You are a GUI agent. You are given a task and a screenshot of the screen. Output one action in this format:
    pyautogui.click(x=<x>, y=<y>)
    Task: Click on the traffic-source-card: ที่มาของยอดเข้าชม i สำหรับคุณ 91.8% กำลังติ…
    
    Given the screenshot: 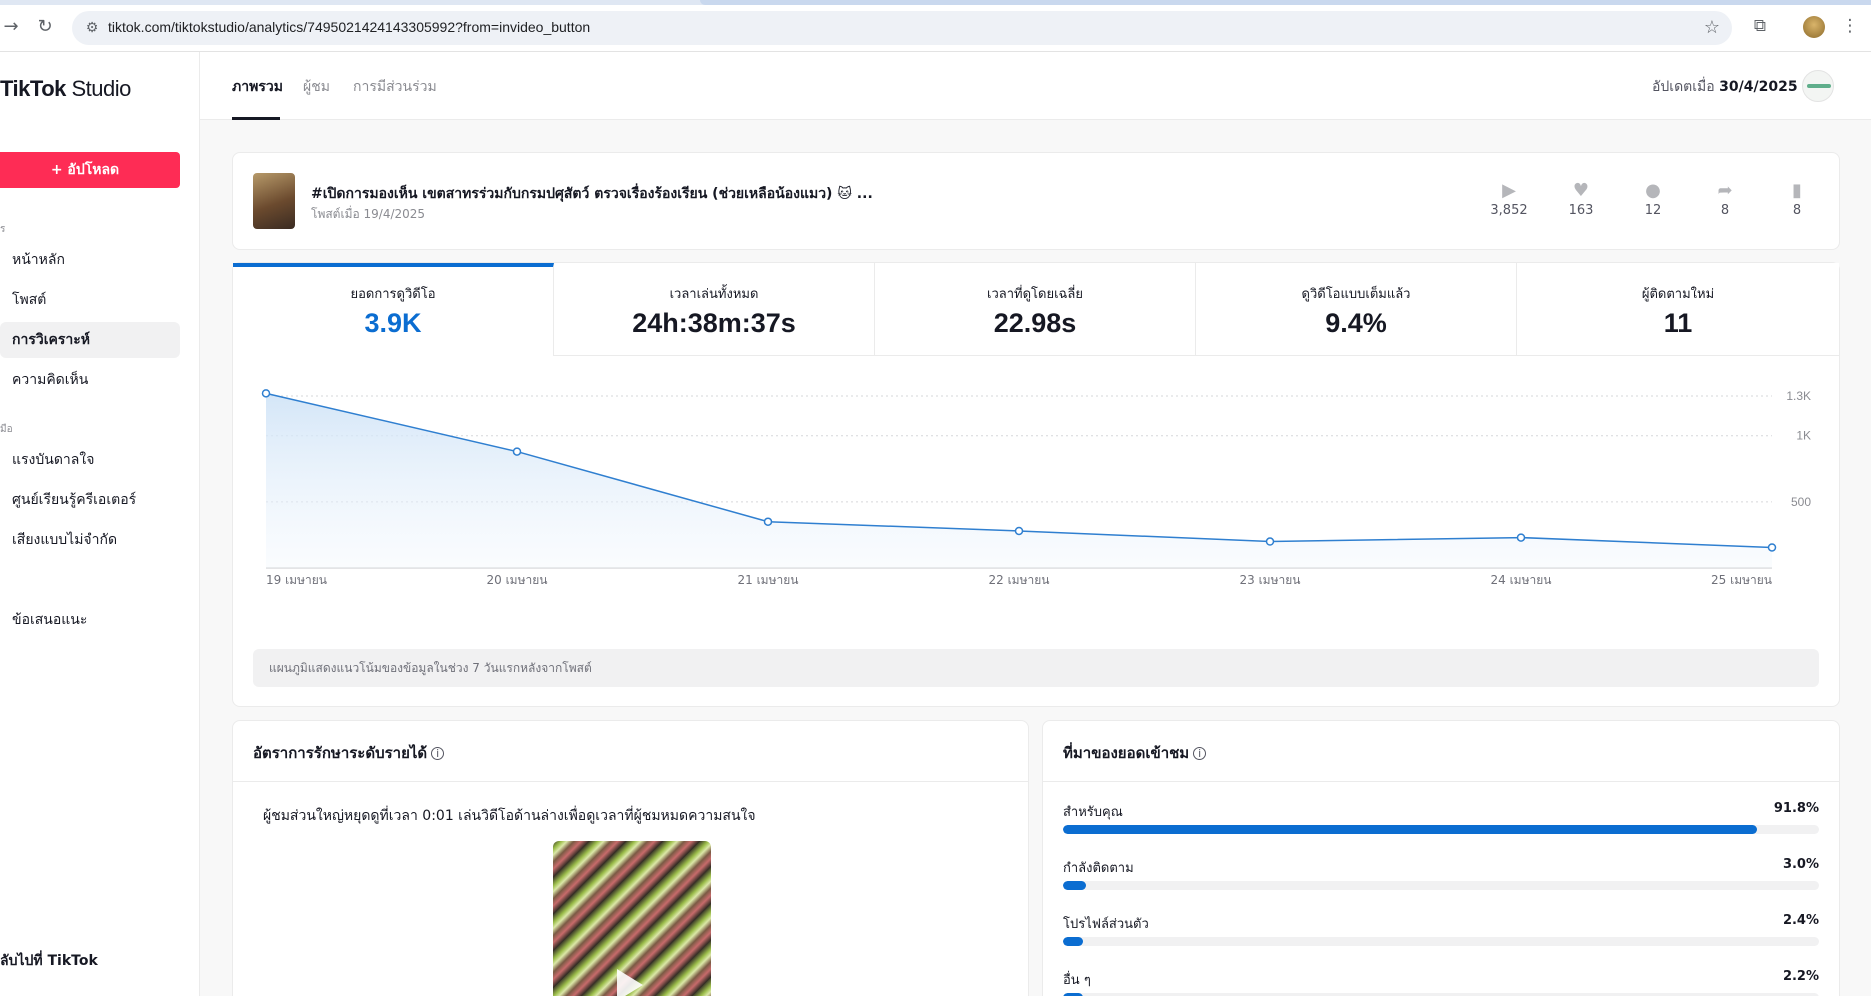 What is the action you would take?
    pyautogui.click(x=1441, y=858)
    